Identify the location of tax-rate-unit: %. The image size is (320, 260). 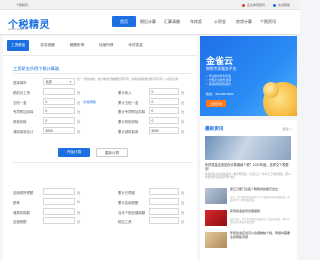
(78, 201).